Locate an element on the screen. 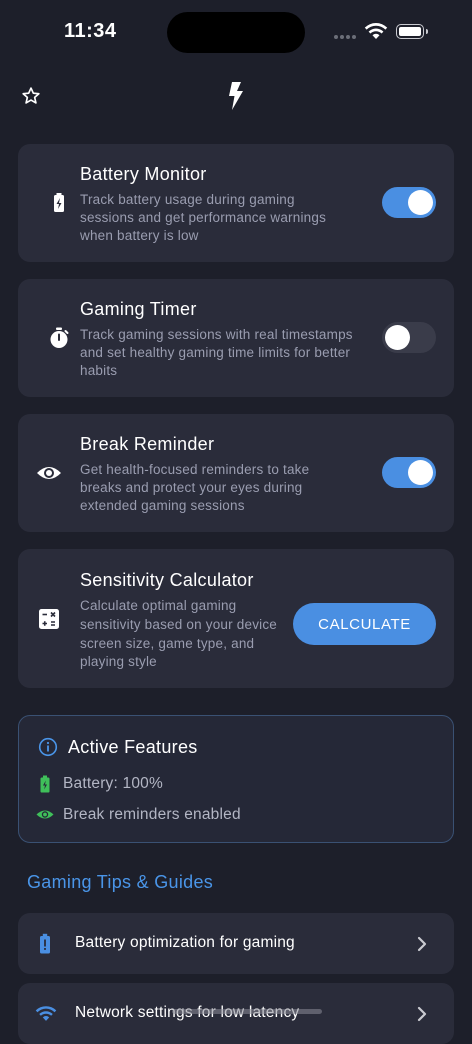 The width and height of the screenshot is (472, 1044). status-bar: 11:34 is located at coordinates (236, 32).